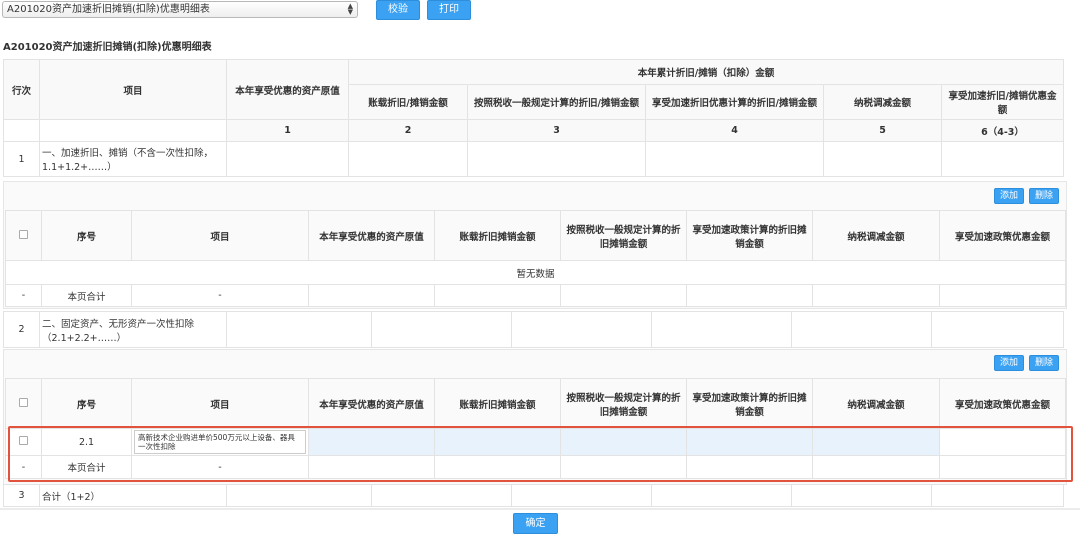 The height and width of the screenshot is (535, 1080). Describe the element at coordinates (623, 403) in the screenshot. I see `sub2-header-tax: 按照税收一般规定计算的折旧摊销金额` at that location.